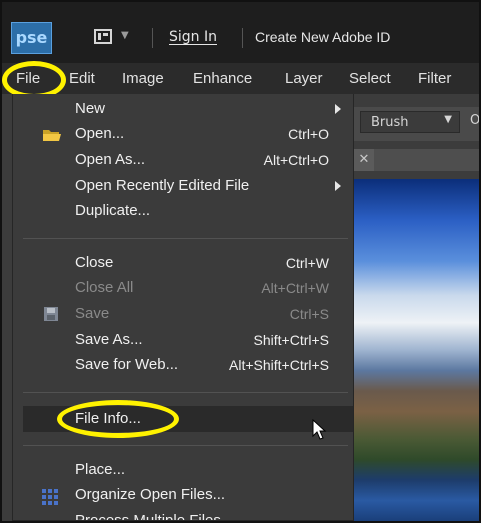 The image size is (481, 523). Describe the element at coordinates (193, 37) in the screenshot. I see `sign-in-link: Sign In` at that location.